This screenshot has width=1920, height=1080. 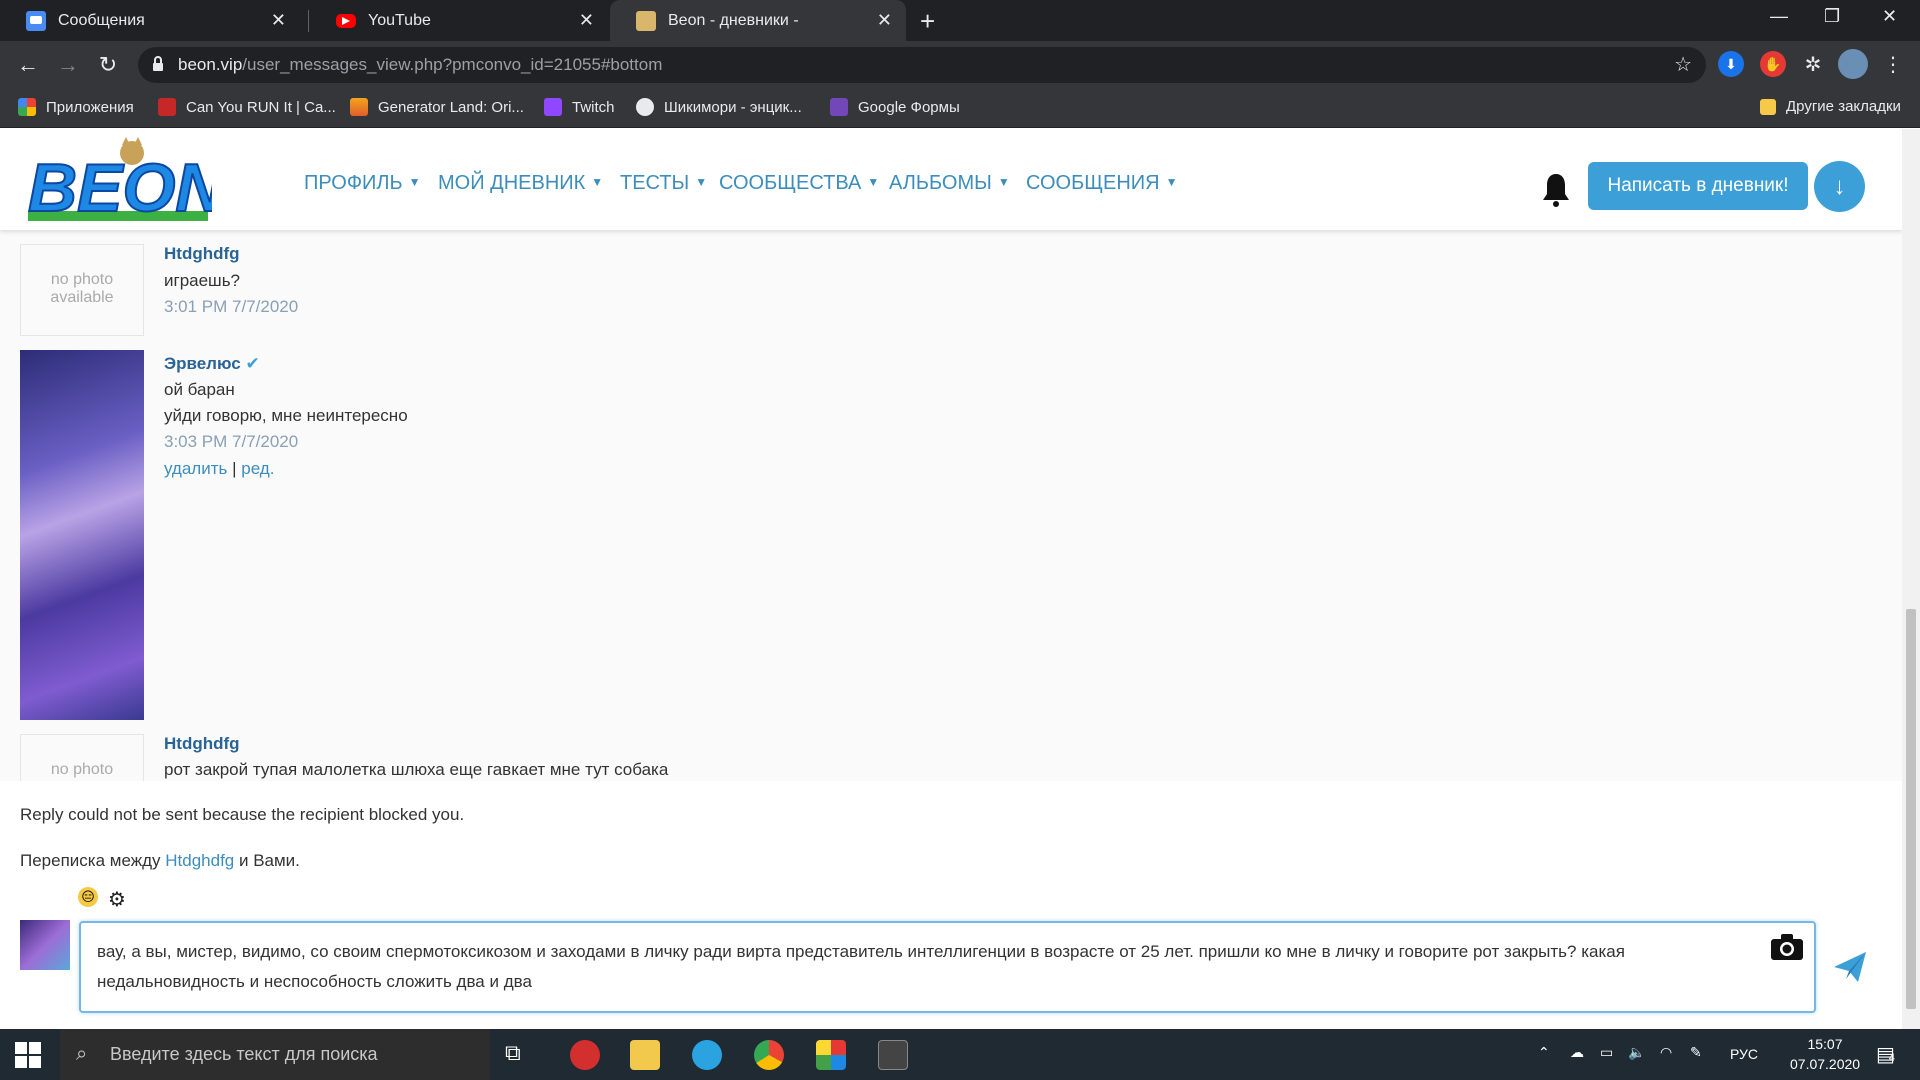 I want to click on avatar-placeholder: no photo, so click(x=82, y=757).